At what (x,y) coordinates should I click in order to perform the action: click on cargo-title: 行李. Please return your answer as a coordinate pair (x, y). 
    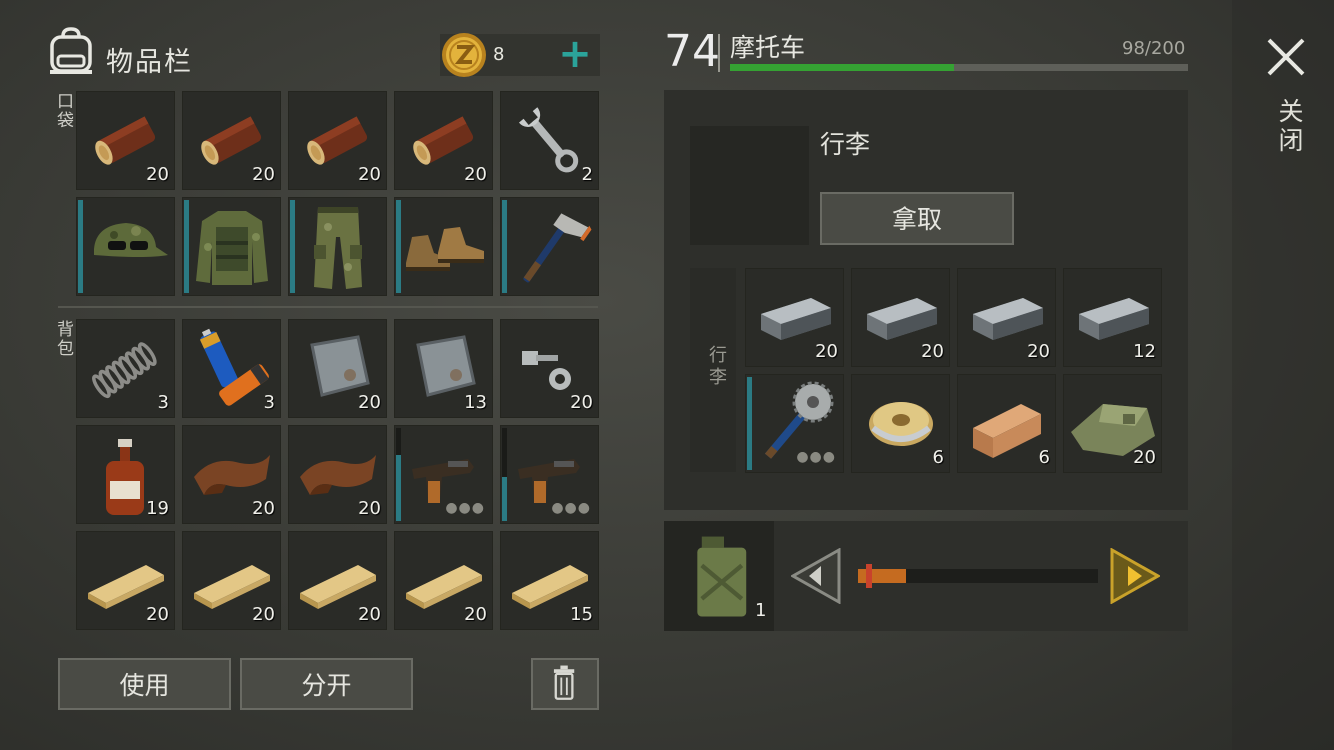
    Looking at the image, I should click on (845, 144).